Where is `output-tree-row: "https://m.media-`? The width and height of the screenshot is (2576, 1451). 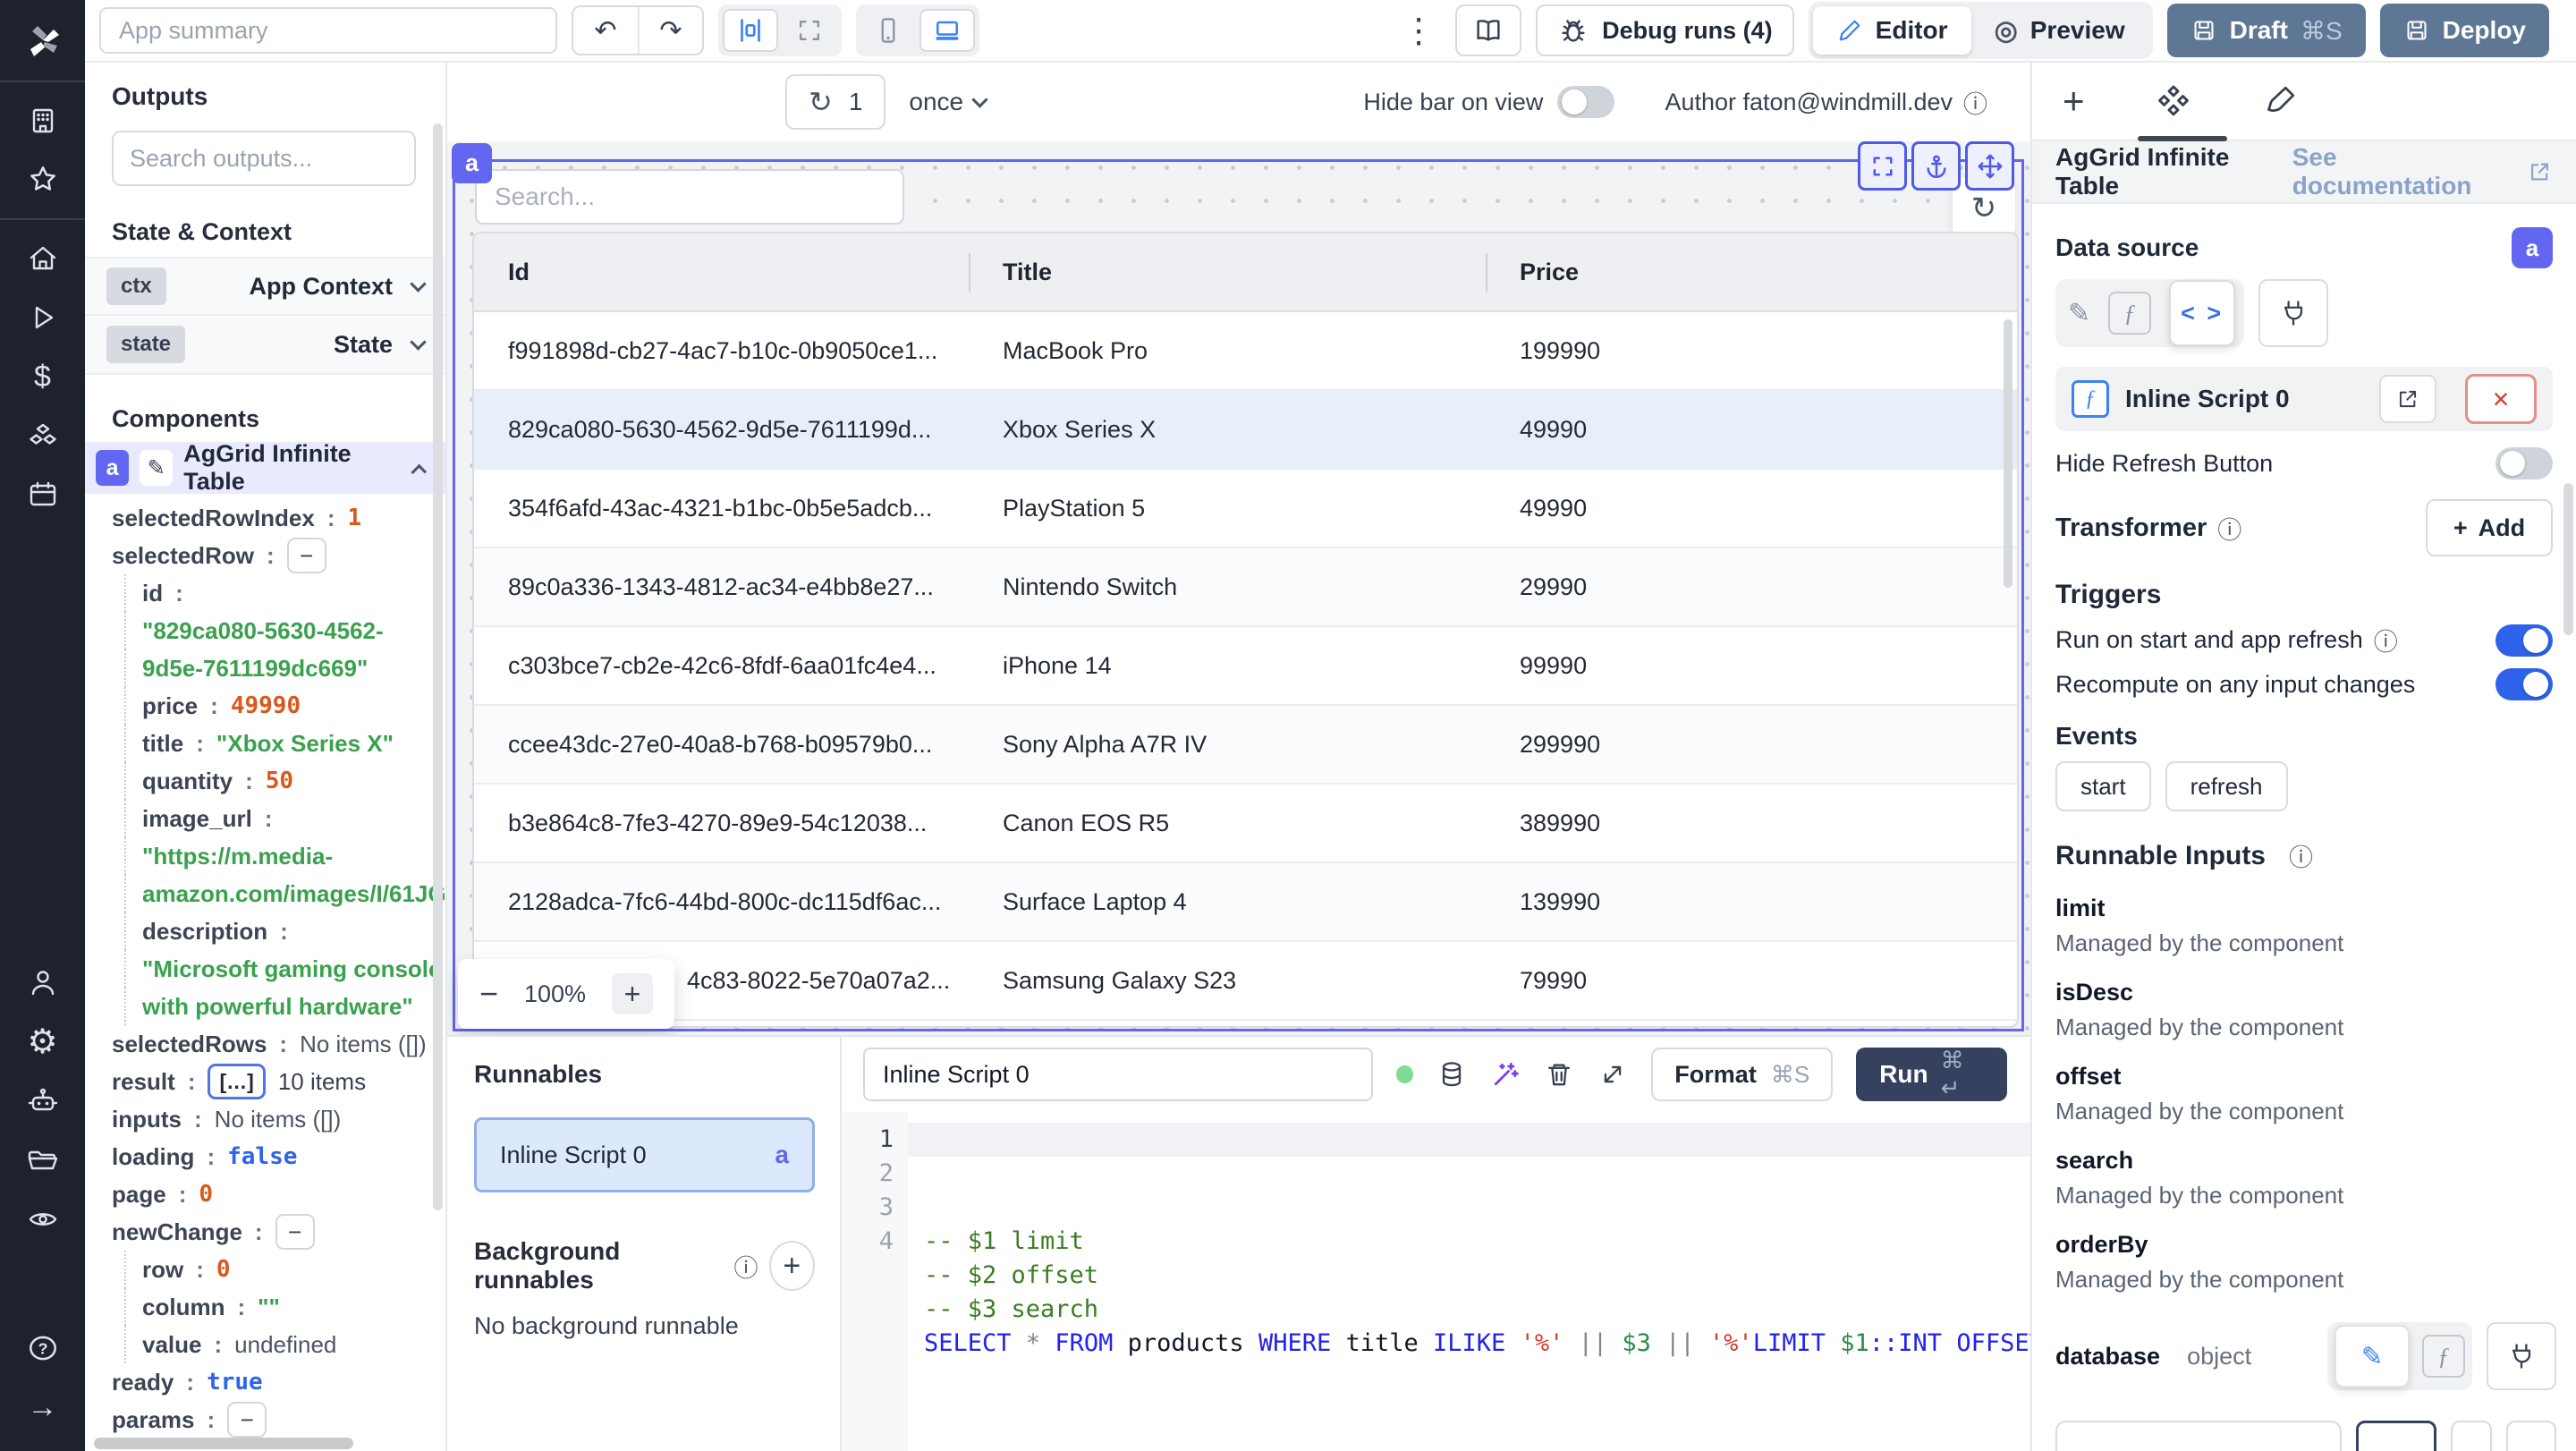 output-tree-row: "https://m.media- is located at coordinates (284, 856).